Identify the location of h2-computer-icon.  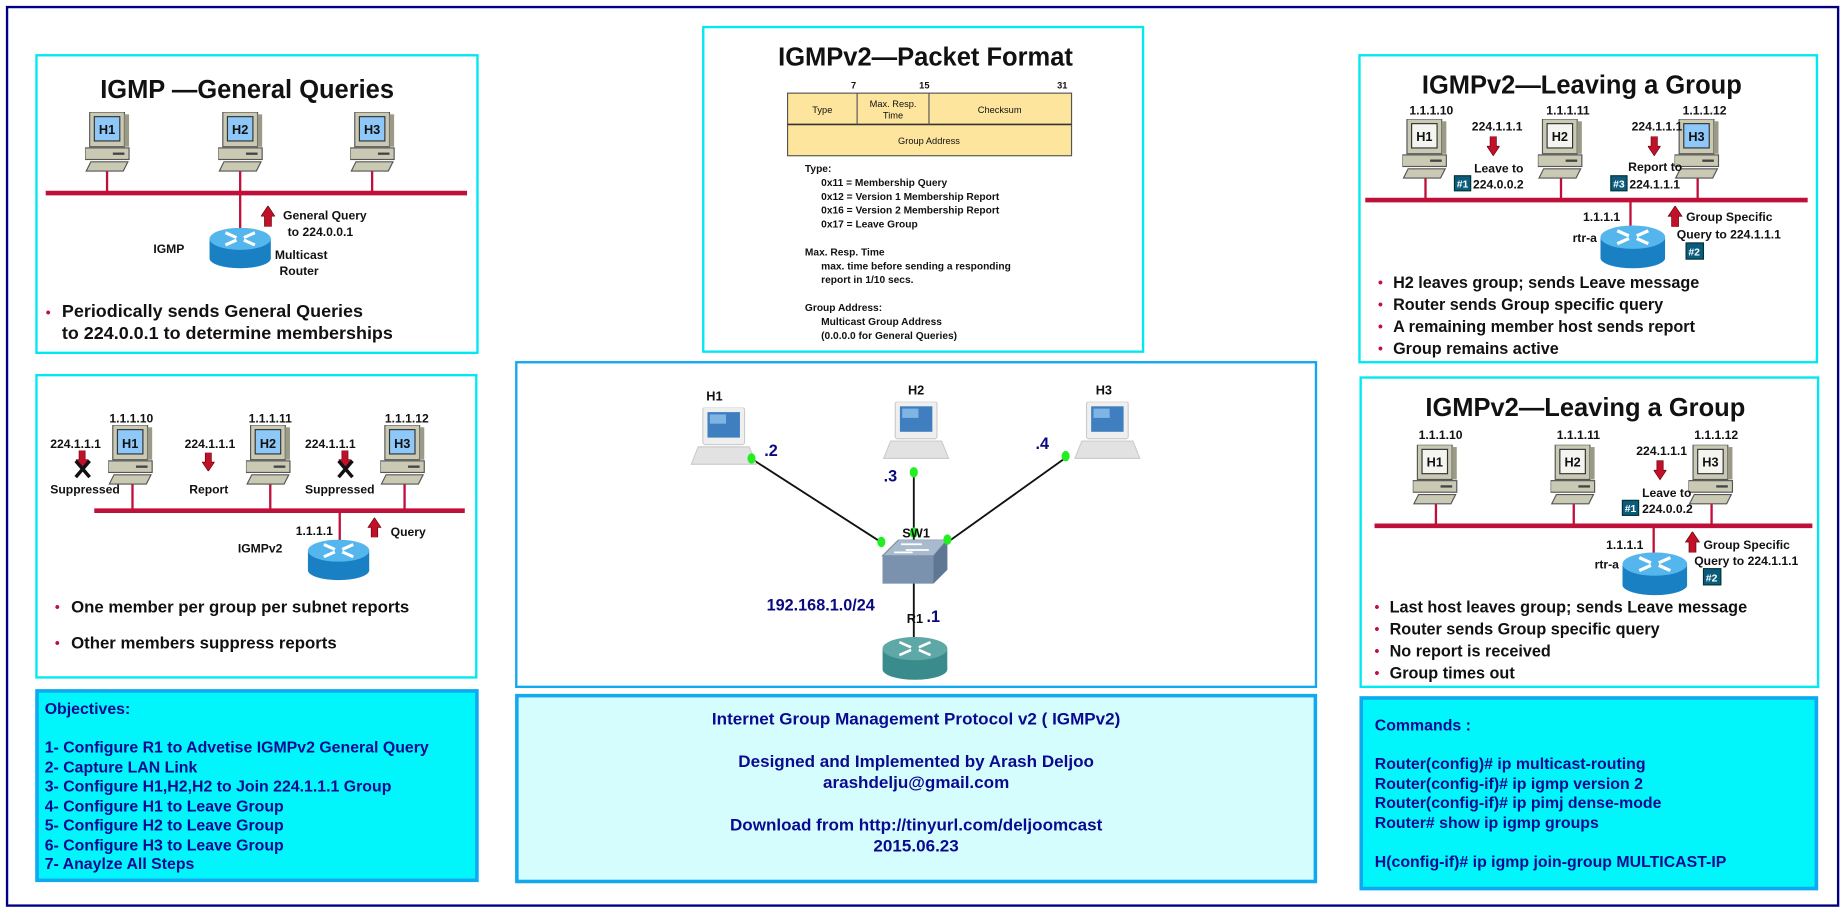
(916, 430).